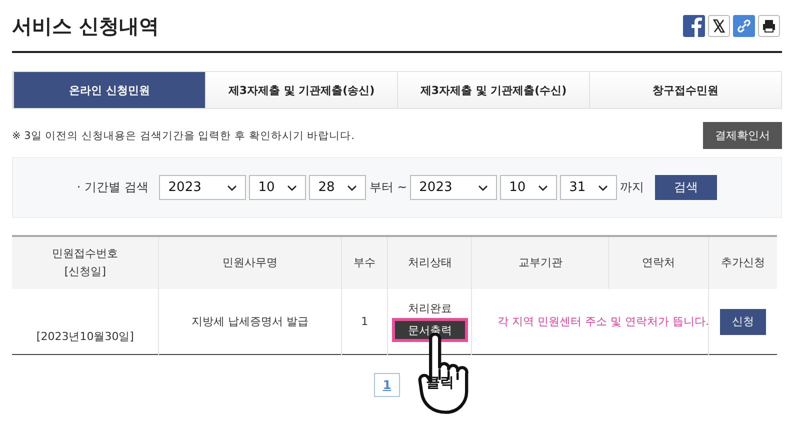  Describe the element at coordinates (742, 135) in the screenshot. I see `receipt-button: 결제확인서` at that location.